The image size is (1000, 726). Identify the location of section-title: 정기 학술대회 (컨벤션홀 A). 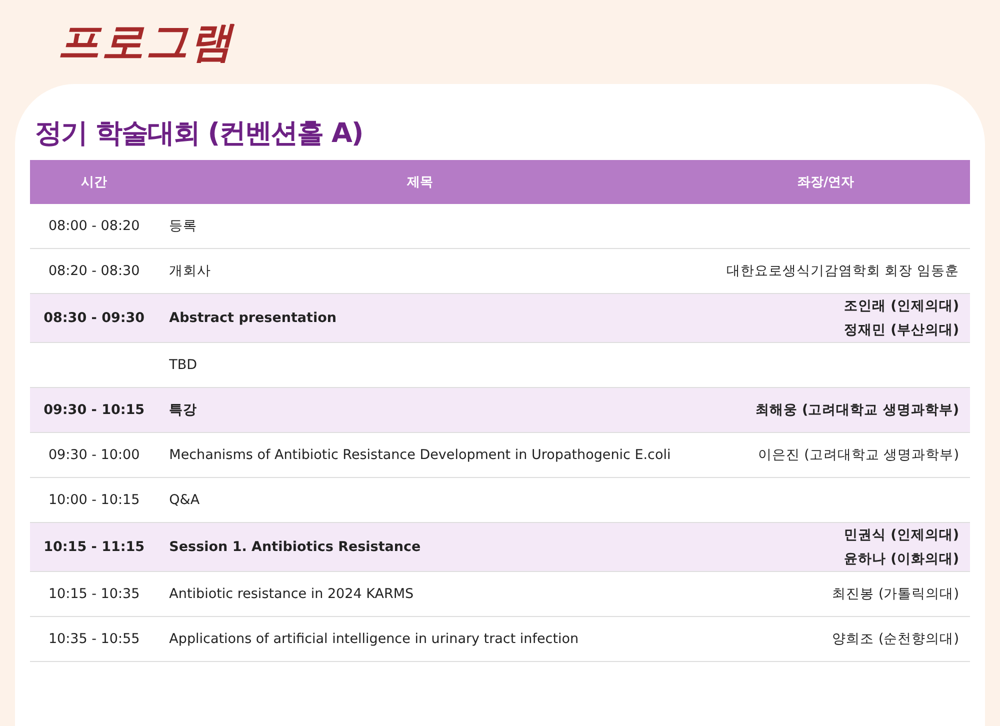
(199, 134).